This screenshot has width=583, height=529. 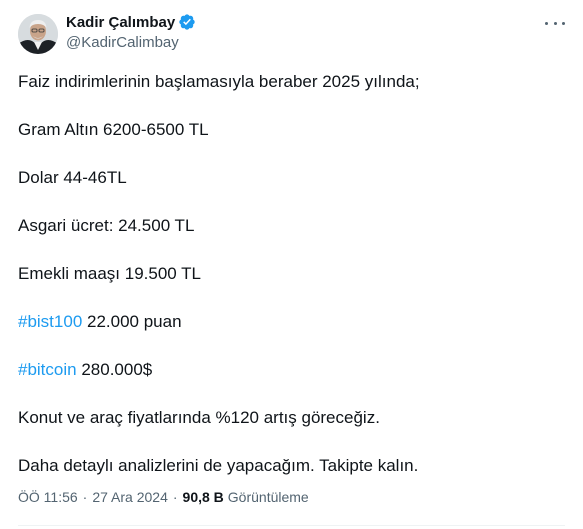 What do you see at coordinates (131, 42) in the screenshot?
I see `author-handle: @KadirCalimbay` at bounding box center [131, 42].